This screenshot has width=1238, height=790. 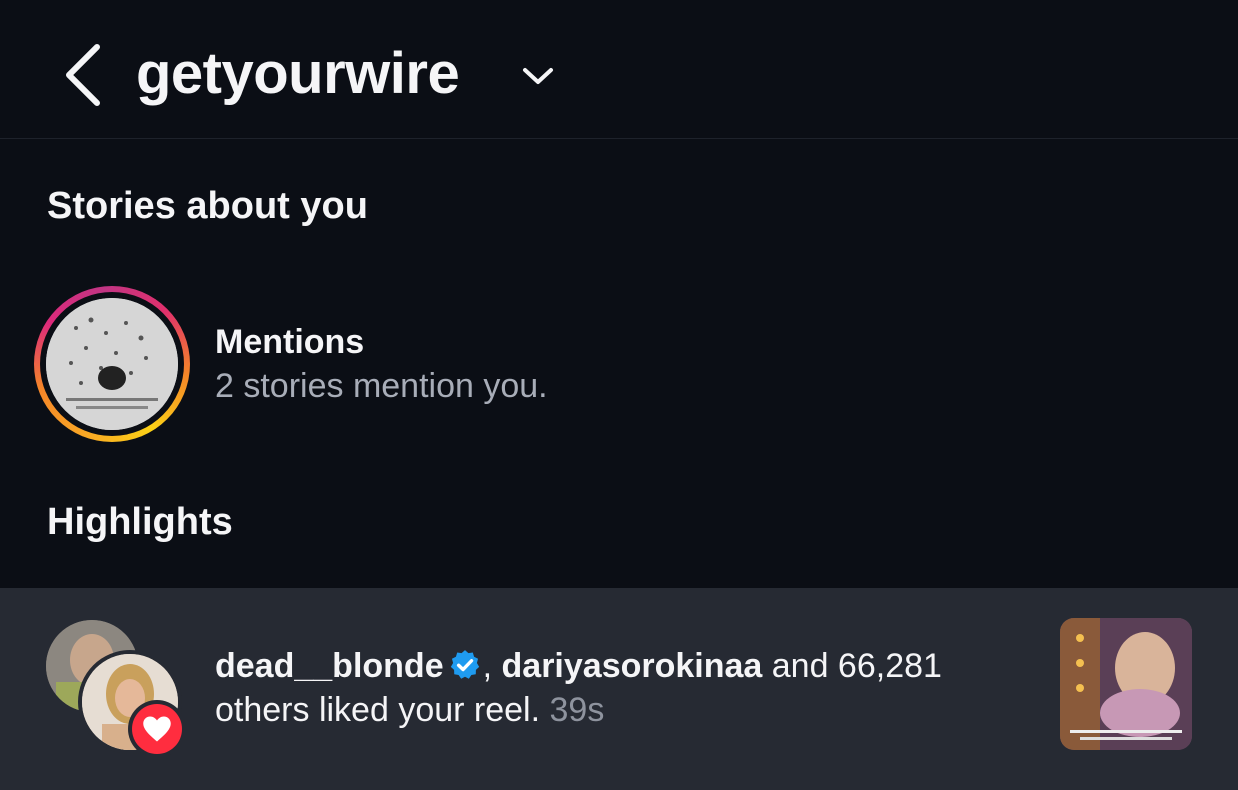 What do you see at coordinates (329, 666) in the screenshot?
I see `notification-user-1: dead__blonde` at bounding box center [329, 666].